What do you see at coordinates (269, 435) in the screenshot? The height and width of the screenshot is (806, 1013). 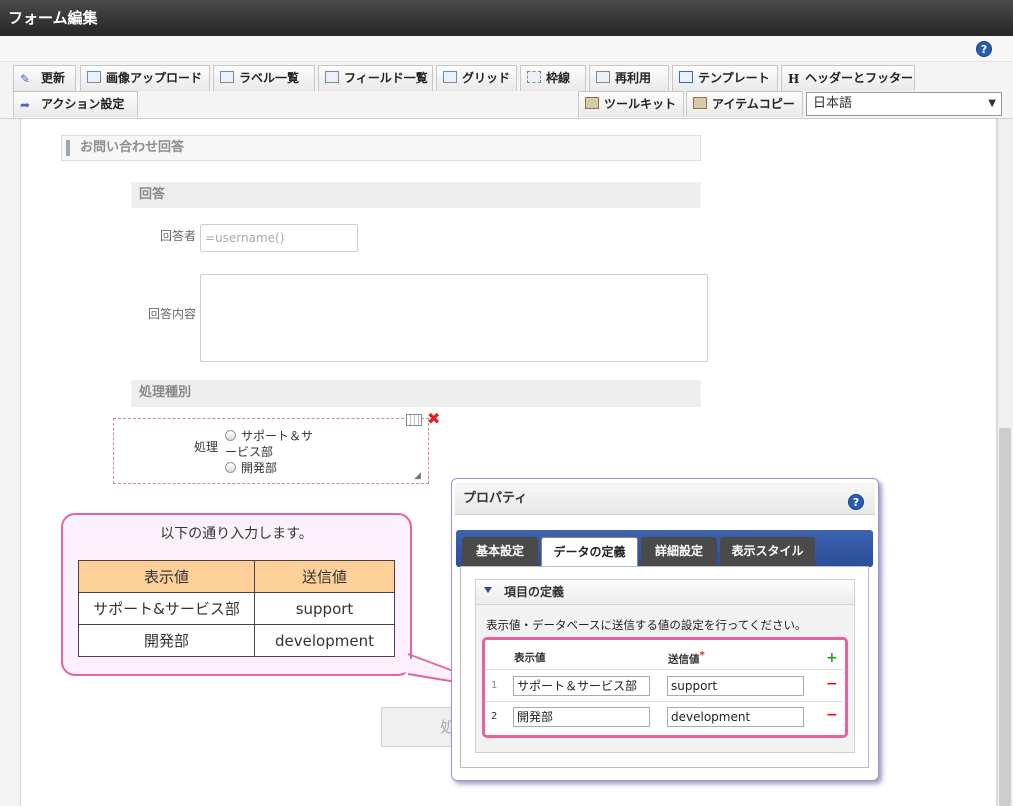 I see `radio-option-support: サポート＆サ` at bounding box center [269, 435].